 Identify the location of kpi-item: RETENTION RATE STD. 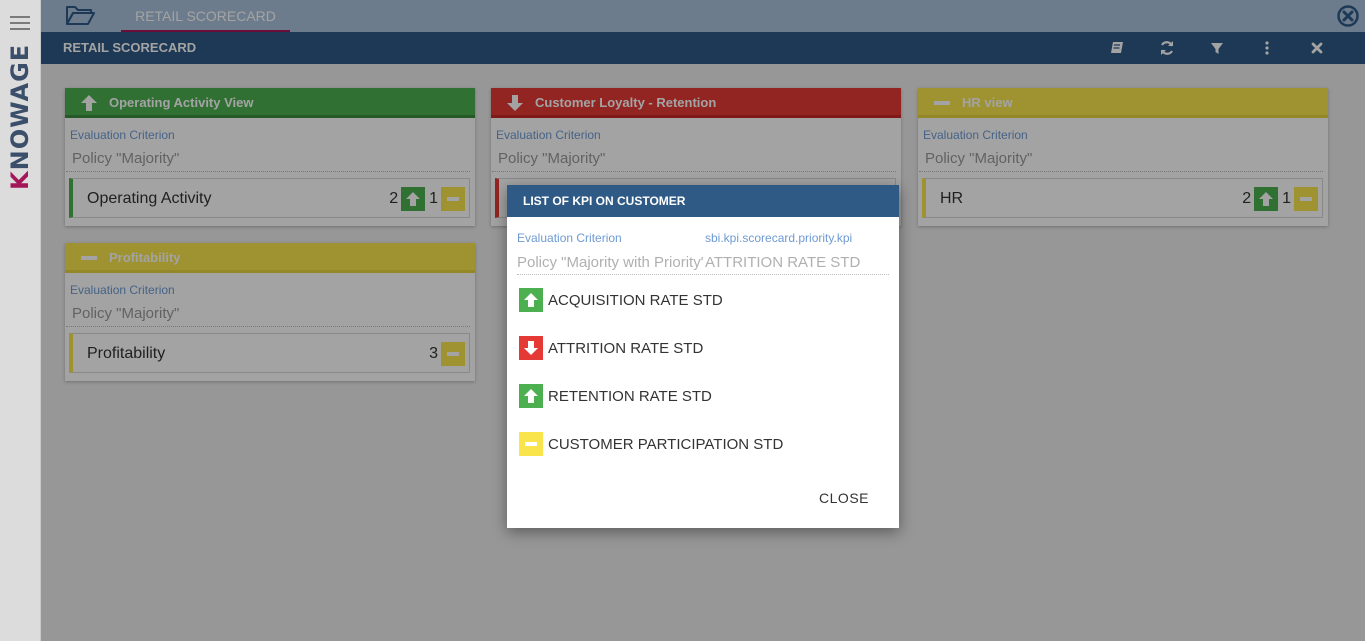
(615, 396).